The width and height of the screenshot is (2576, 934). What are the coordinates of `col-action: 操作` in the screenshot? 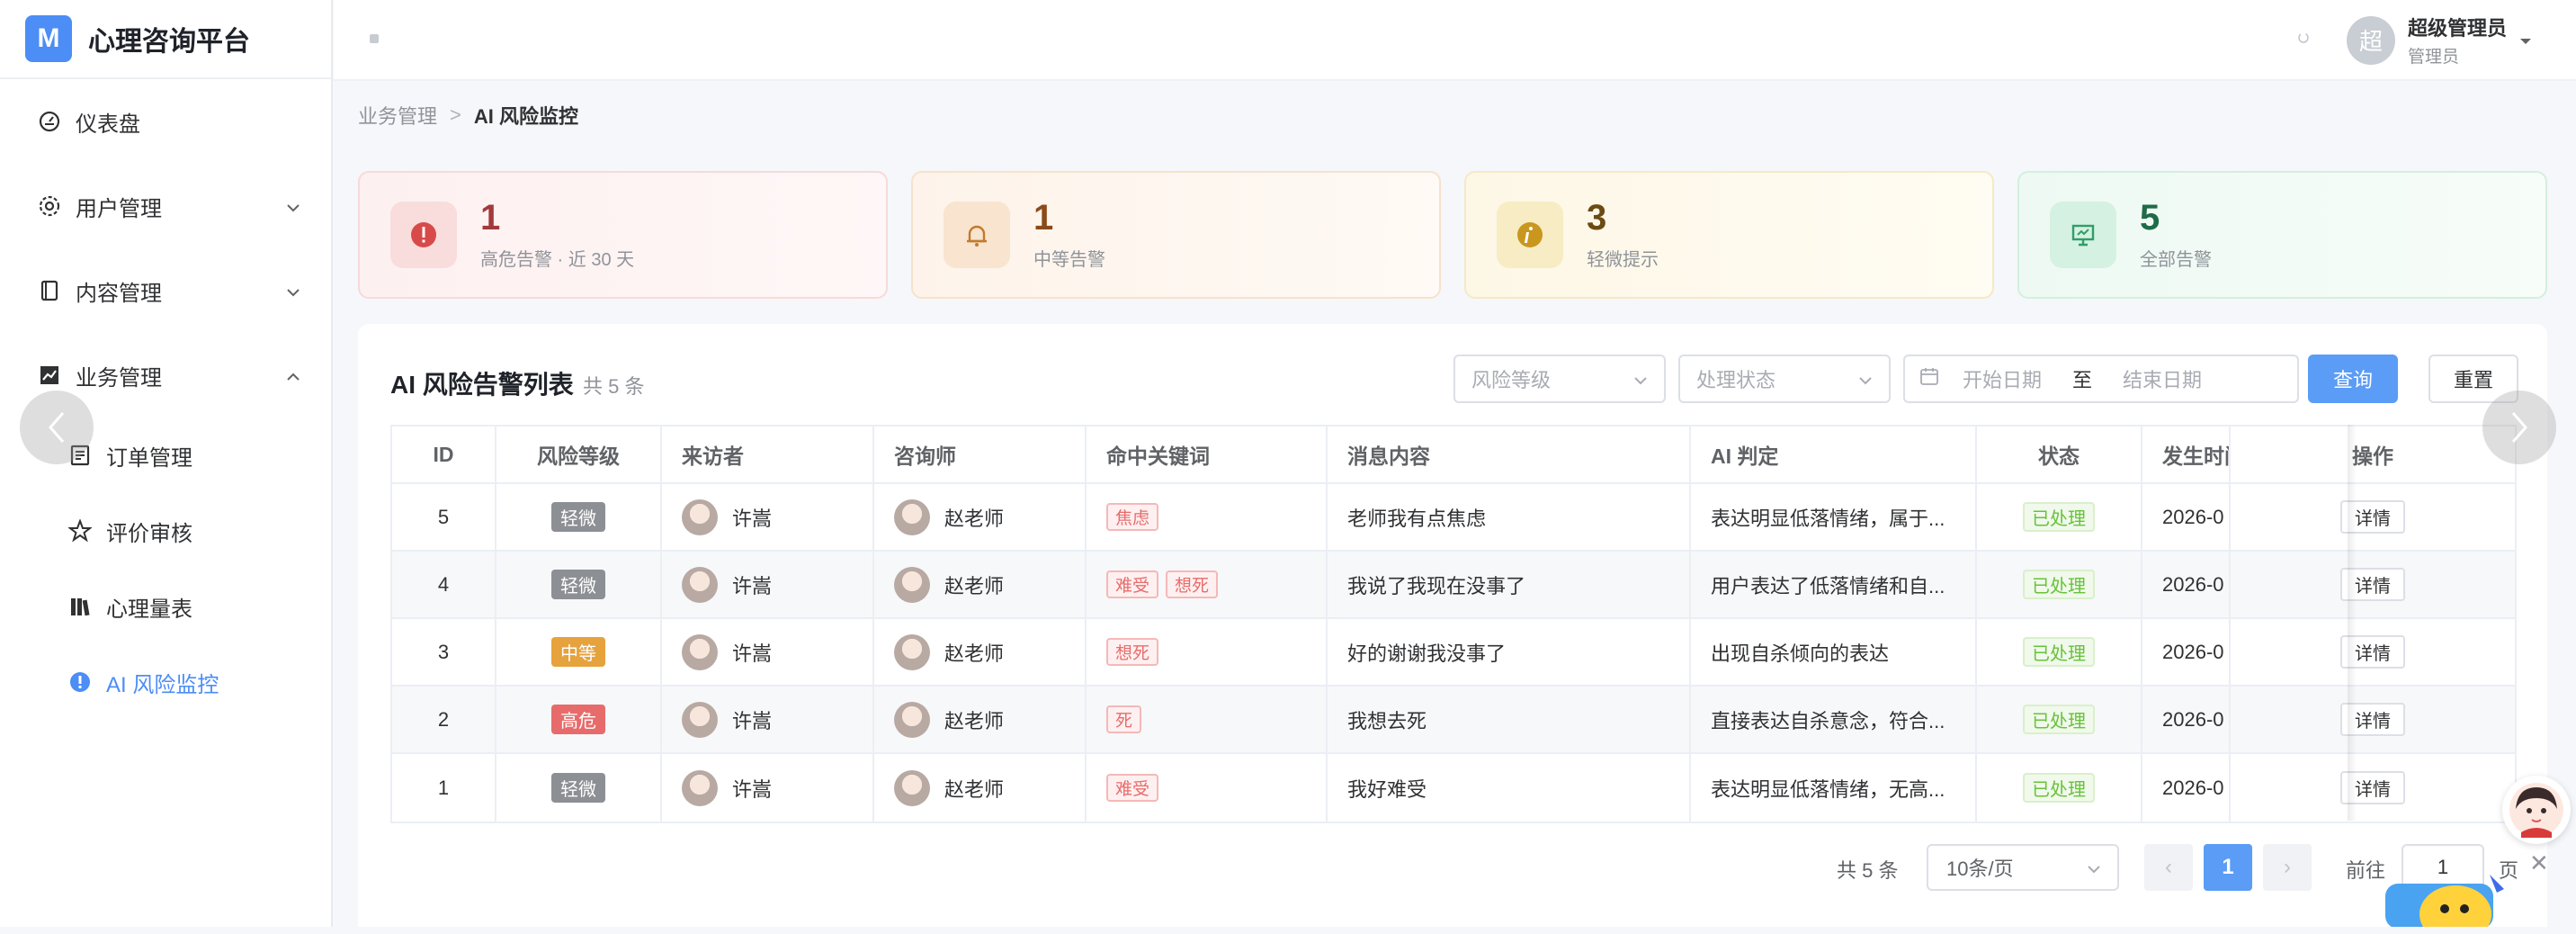 It's located at (2372, 456).